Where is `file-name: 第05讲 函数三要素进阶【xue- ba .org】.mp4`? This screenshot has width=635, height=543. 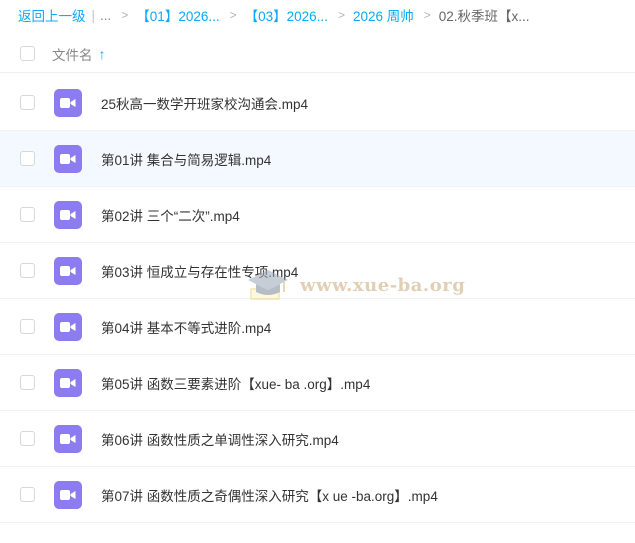
file-name: 第05讲 函数三要素进阶【xue- ba .org】.mp4 is located at coordinates (235, 383).